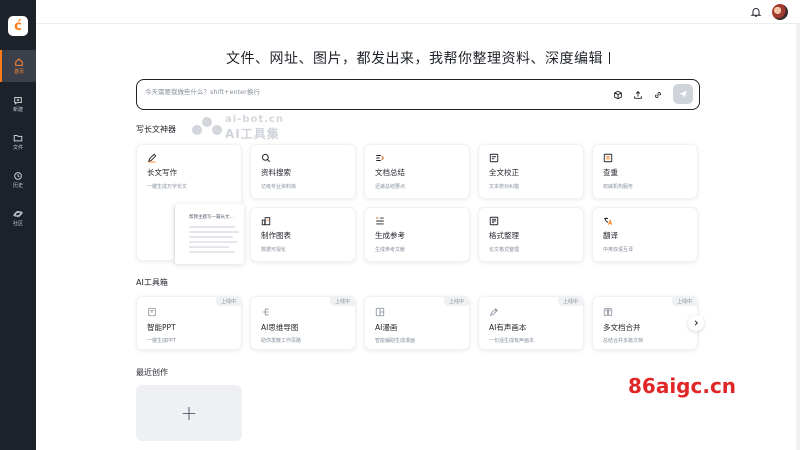 Image resolution: width=800 pixels, height=450 pixels. Describe the element at coordinates (152, 282) in the screenshot. I see `section-title-tools: AI工具箱` at that location.